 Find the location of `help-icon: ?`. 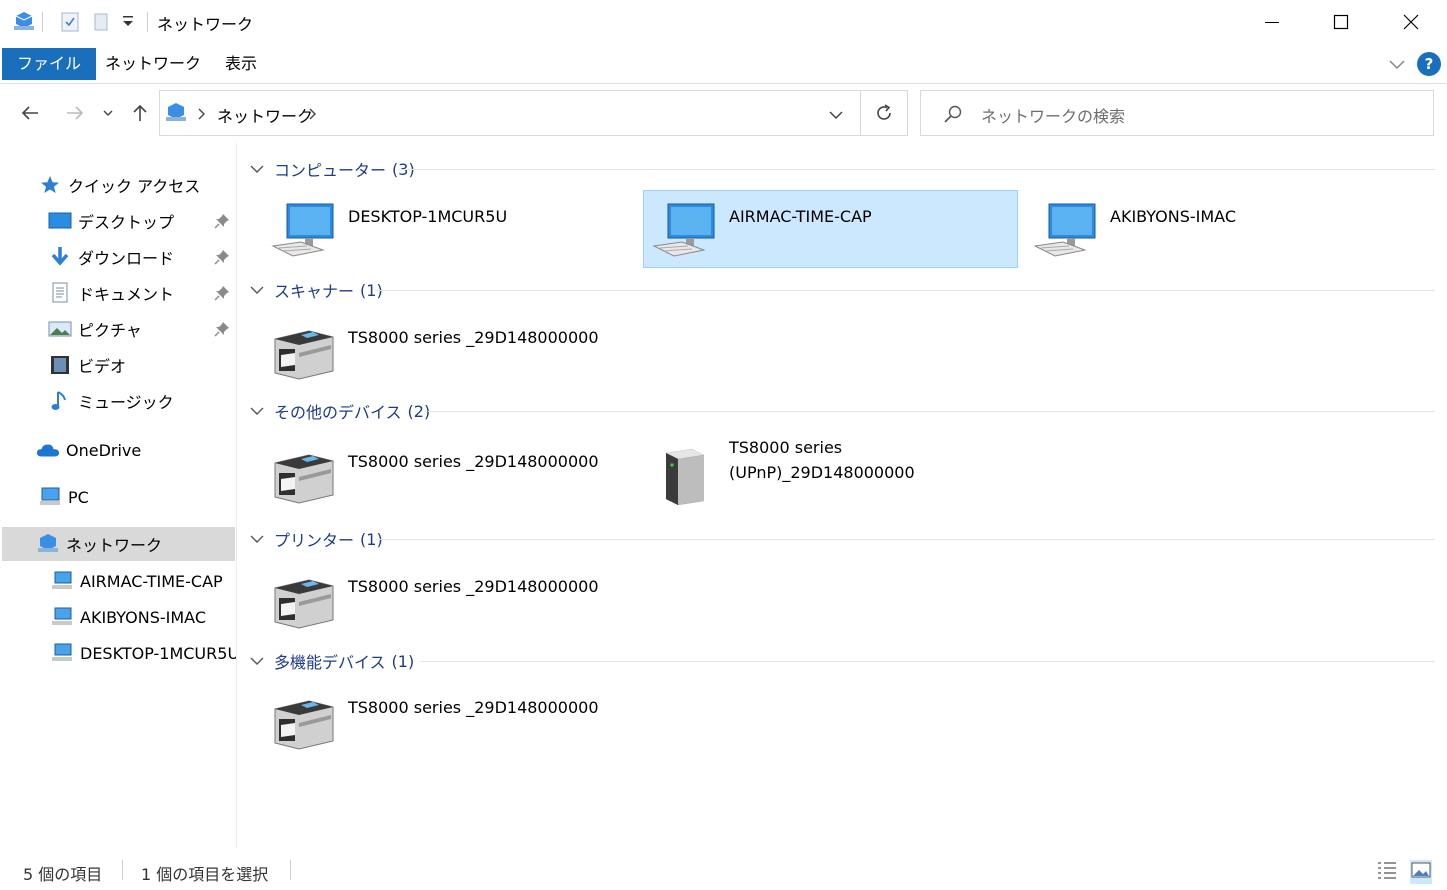

help-icon: ? is located at coordinates (1429, 64).